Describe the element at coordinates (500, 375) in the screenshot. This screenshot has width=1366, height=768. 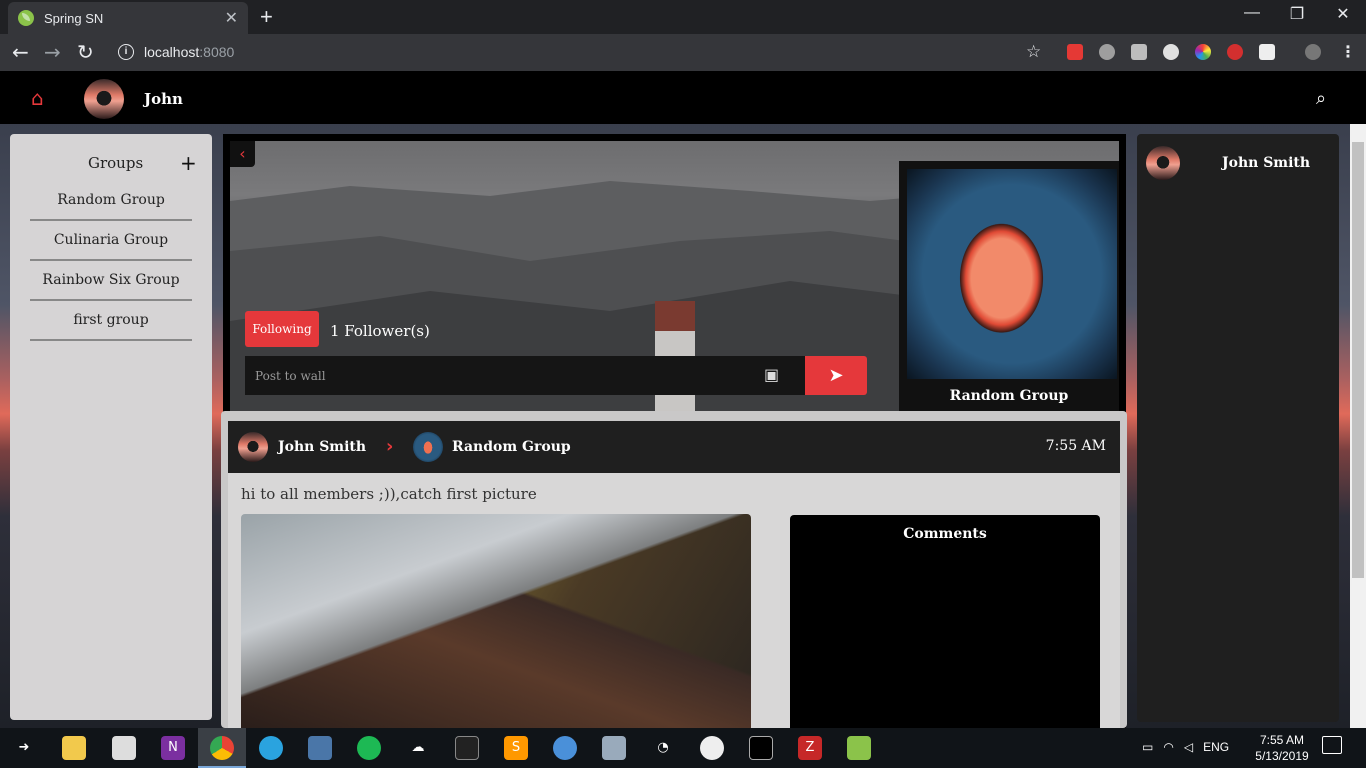
I see `post-input` at that location.